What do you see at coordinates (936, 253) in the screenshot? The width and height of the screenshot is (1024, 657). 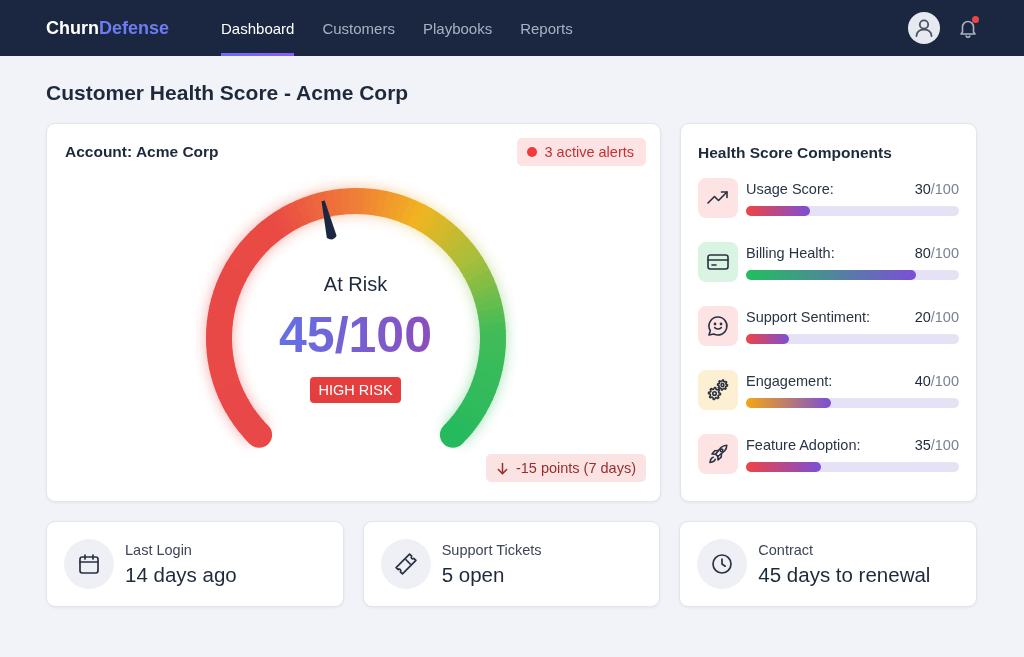 I see `component-score: 80/100` at bounding box center [936, 253].